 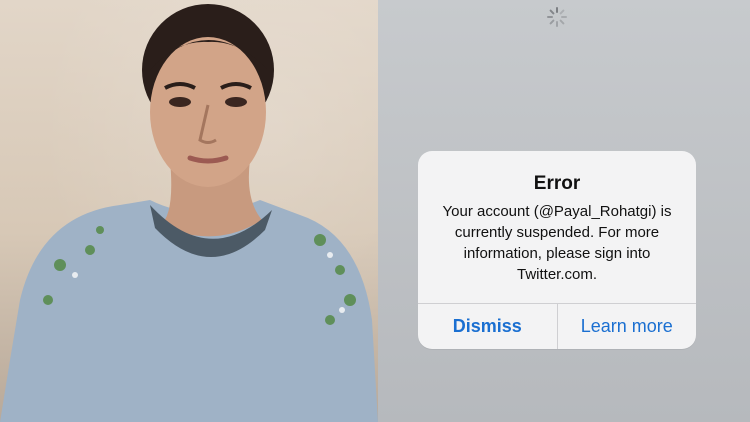 What do you see at coordinates (488, 326) in the screenshot?
I see `dismiss-button: Dismiss` at bounding box center [488, 326].